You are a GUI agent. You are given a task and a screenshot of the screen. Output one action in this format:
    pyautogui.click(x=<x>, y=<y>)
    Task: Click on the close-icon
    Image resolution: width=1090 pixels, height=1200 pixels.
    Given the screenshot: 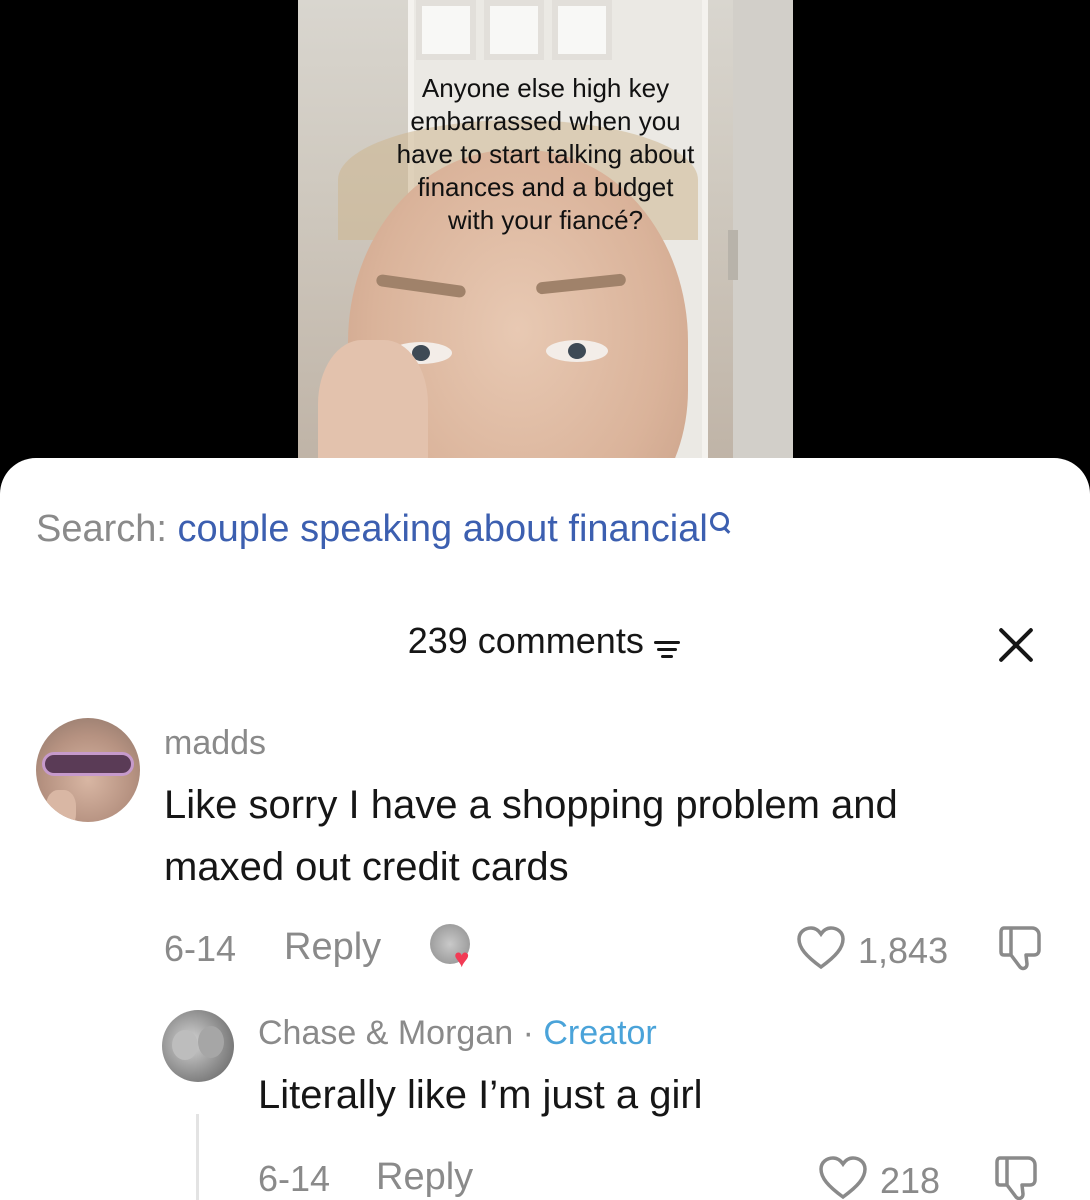 What is the action you would take?
    pyautogui.click(x=1016, y=644)
    